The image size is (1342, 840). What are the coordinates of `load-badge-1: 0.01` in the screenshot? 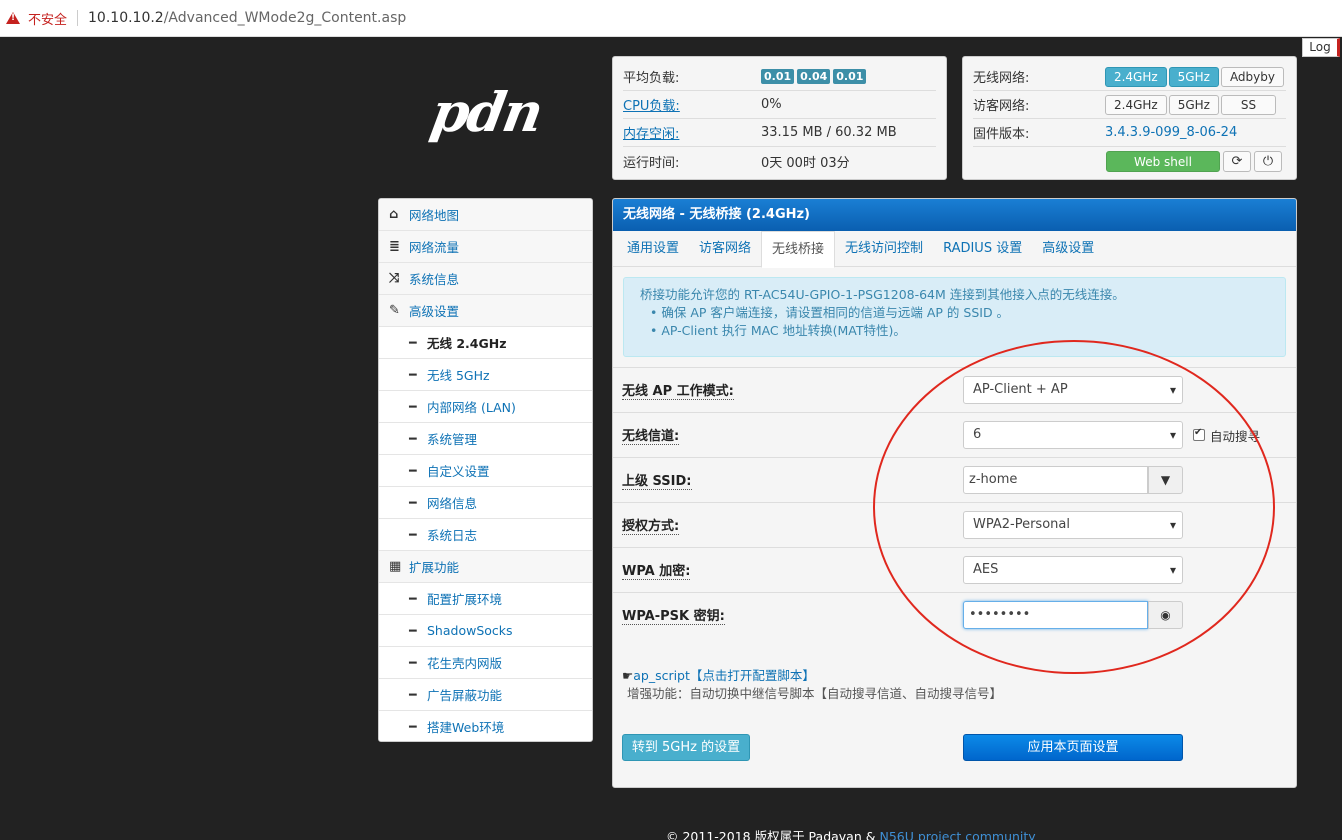 It's located at (778, 76).